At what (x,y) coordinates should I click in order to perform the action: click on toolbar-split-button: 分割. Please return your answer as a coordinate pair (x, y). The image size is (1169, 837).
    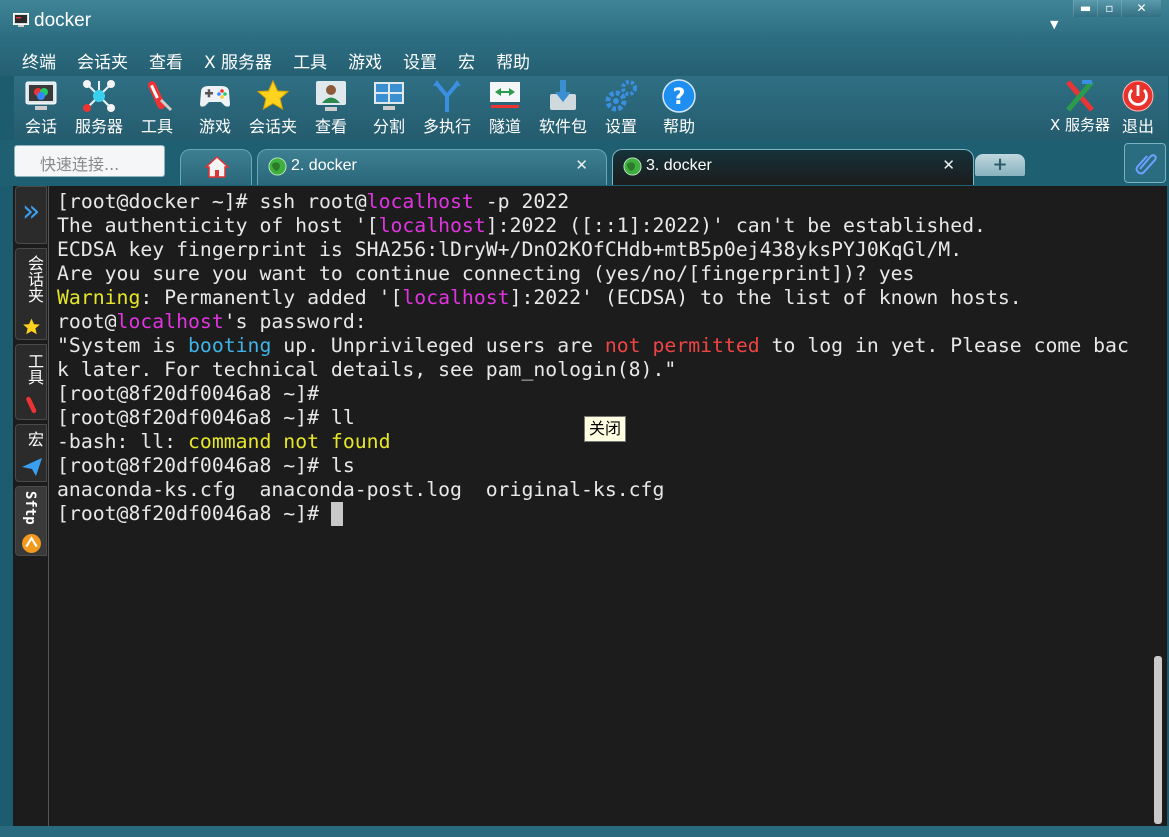
    Looking at the image, I should click on (389, 109).